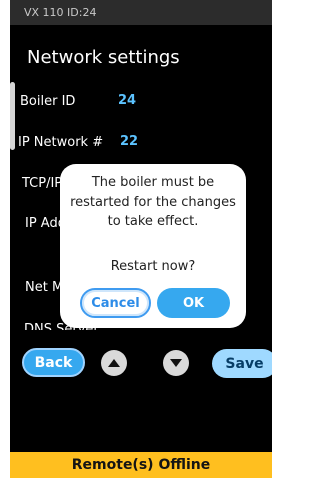 Image resolution: width=320 pixels, height=478 pixels. Describe the element at coordinates (242, 363) in the screenshot. I see `save-button: Save` at that location.